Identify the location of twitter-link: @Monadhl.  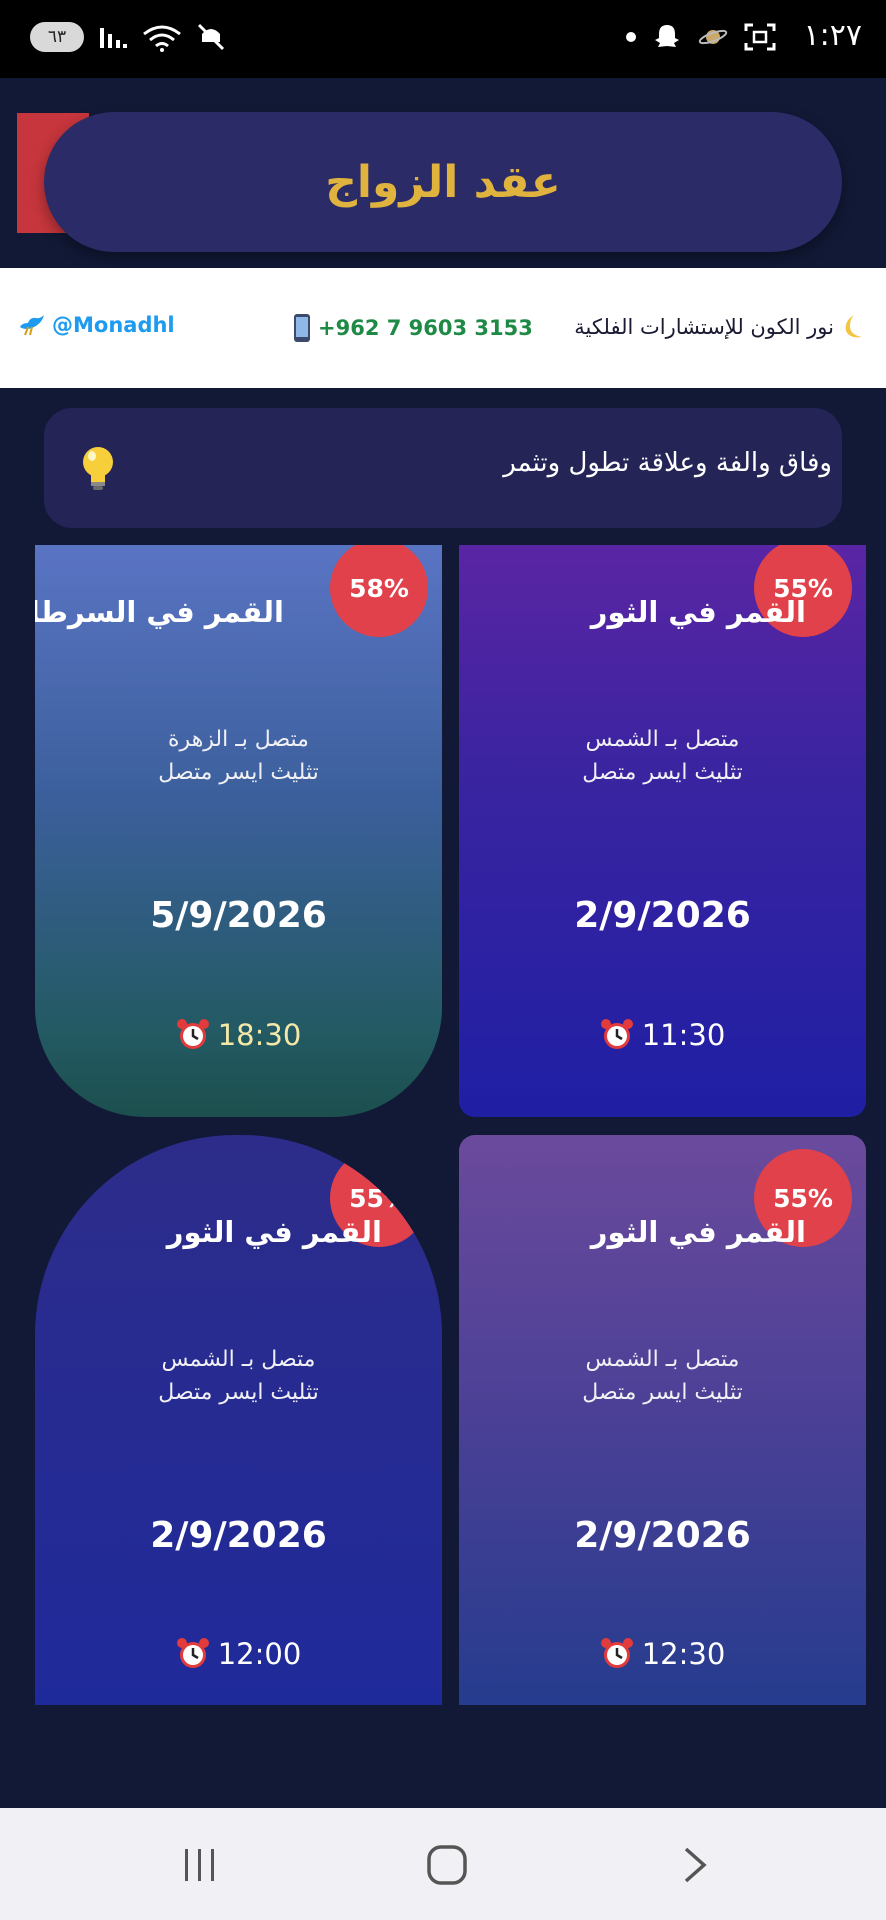
(96, 325).